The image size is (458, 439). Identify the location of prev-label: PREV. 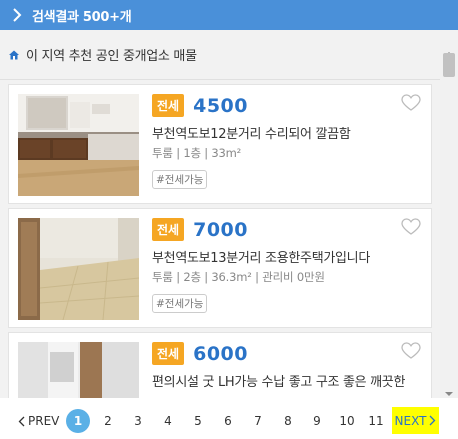
(44, 421).